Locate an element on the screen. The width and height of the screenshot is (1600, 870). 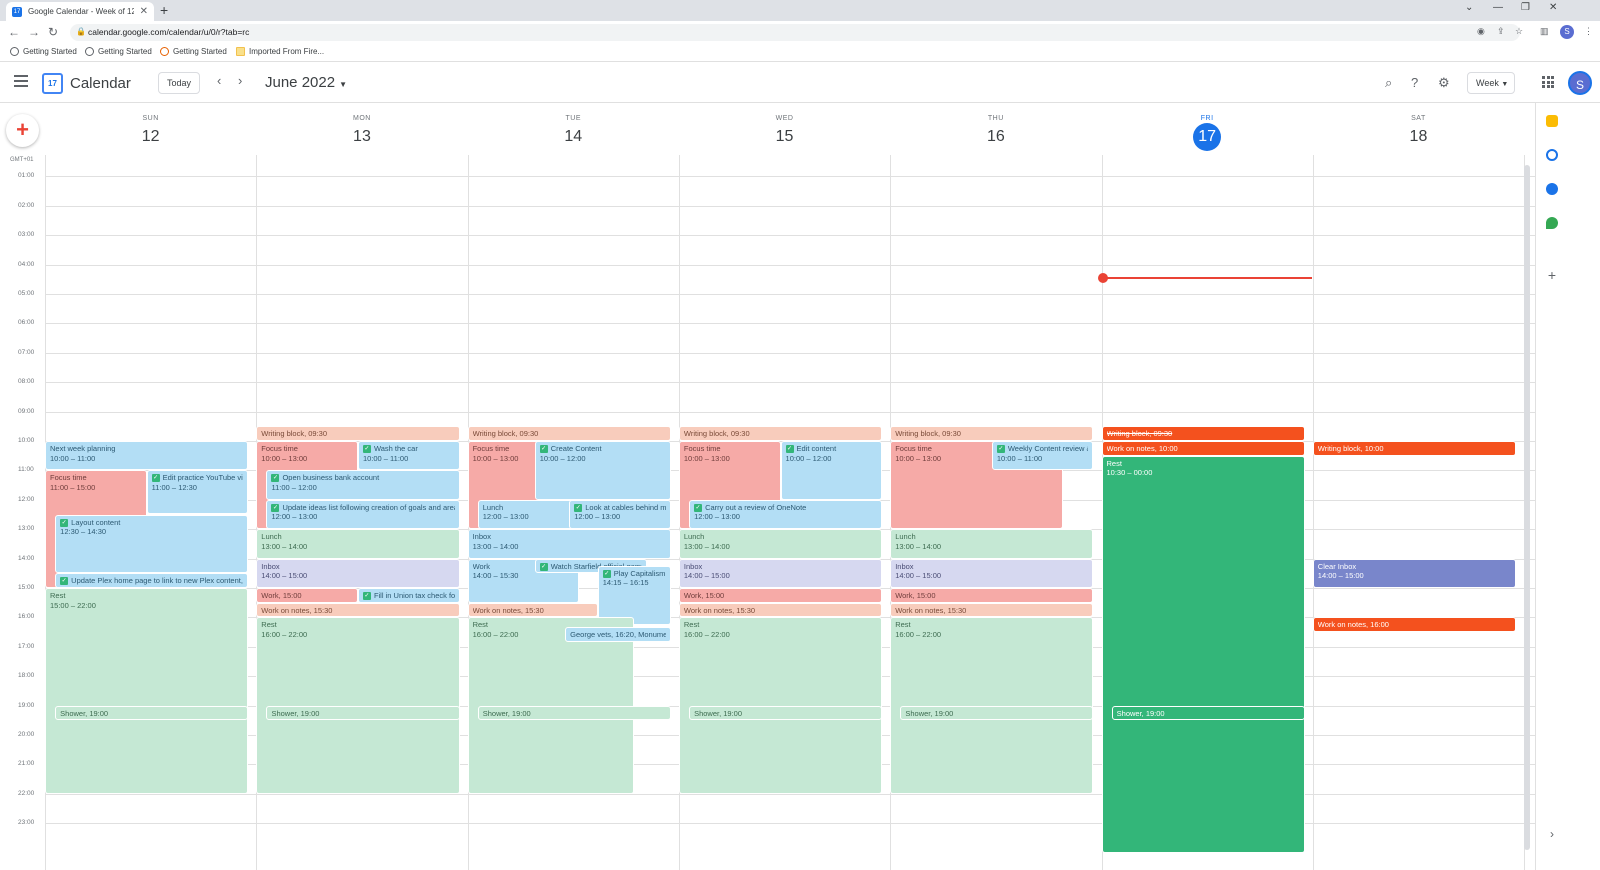
calendar-event: ✓ Fill in Union tax check for is located at coordinates (408, 595).